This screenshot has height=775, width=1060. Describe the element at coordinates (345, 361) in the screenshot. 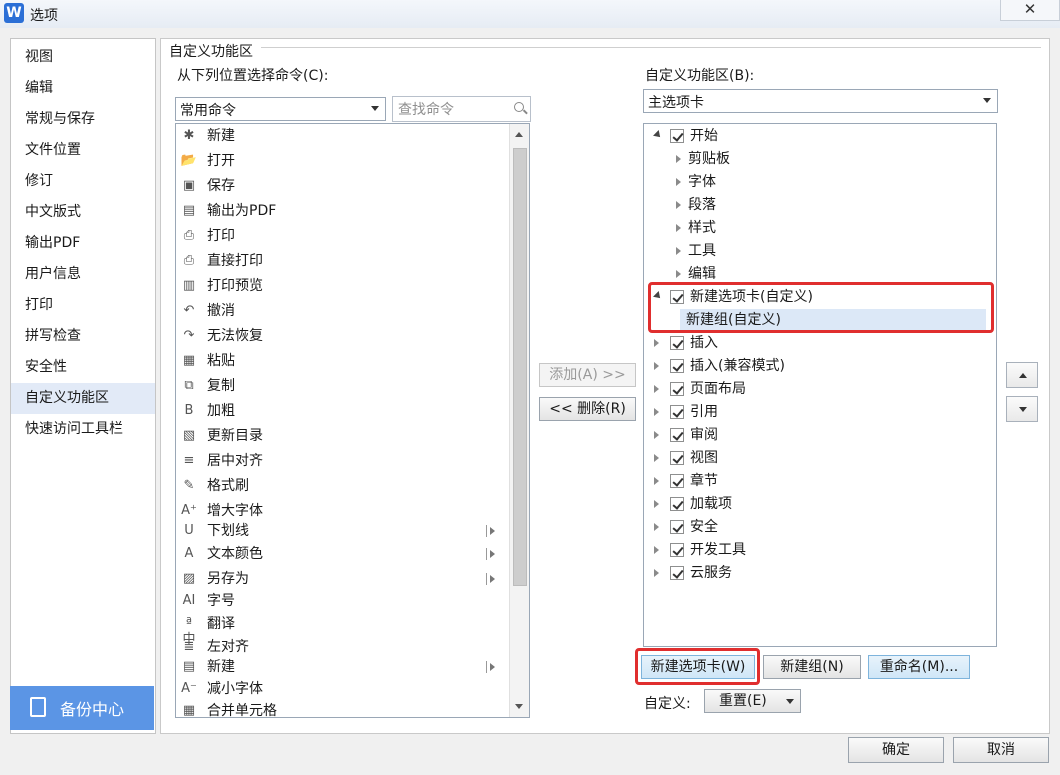

I see `command-item: ▦ 粘贴` at that location.